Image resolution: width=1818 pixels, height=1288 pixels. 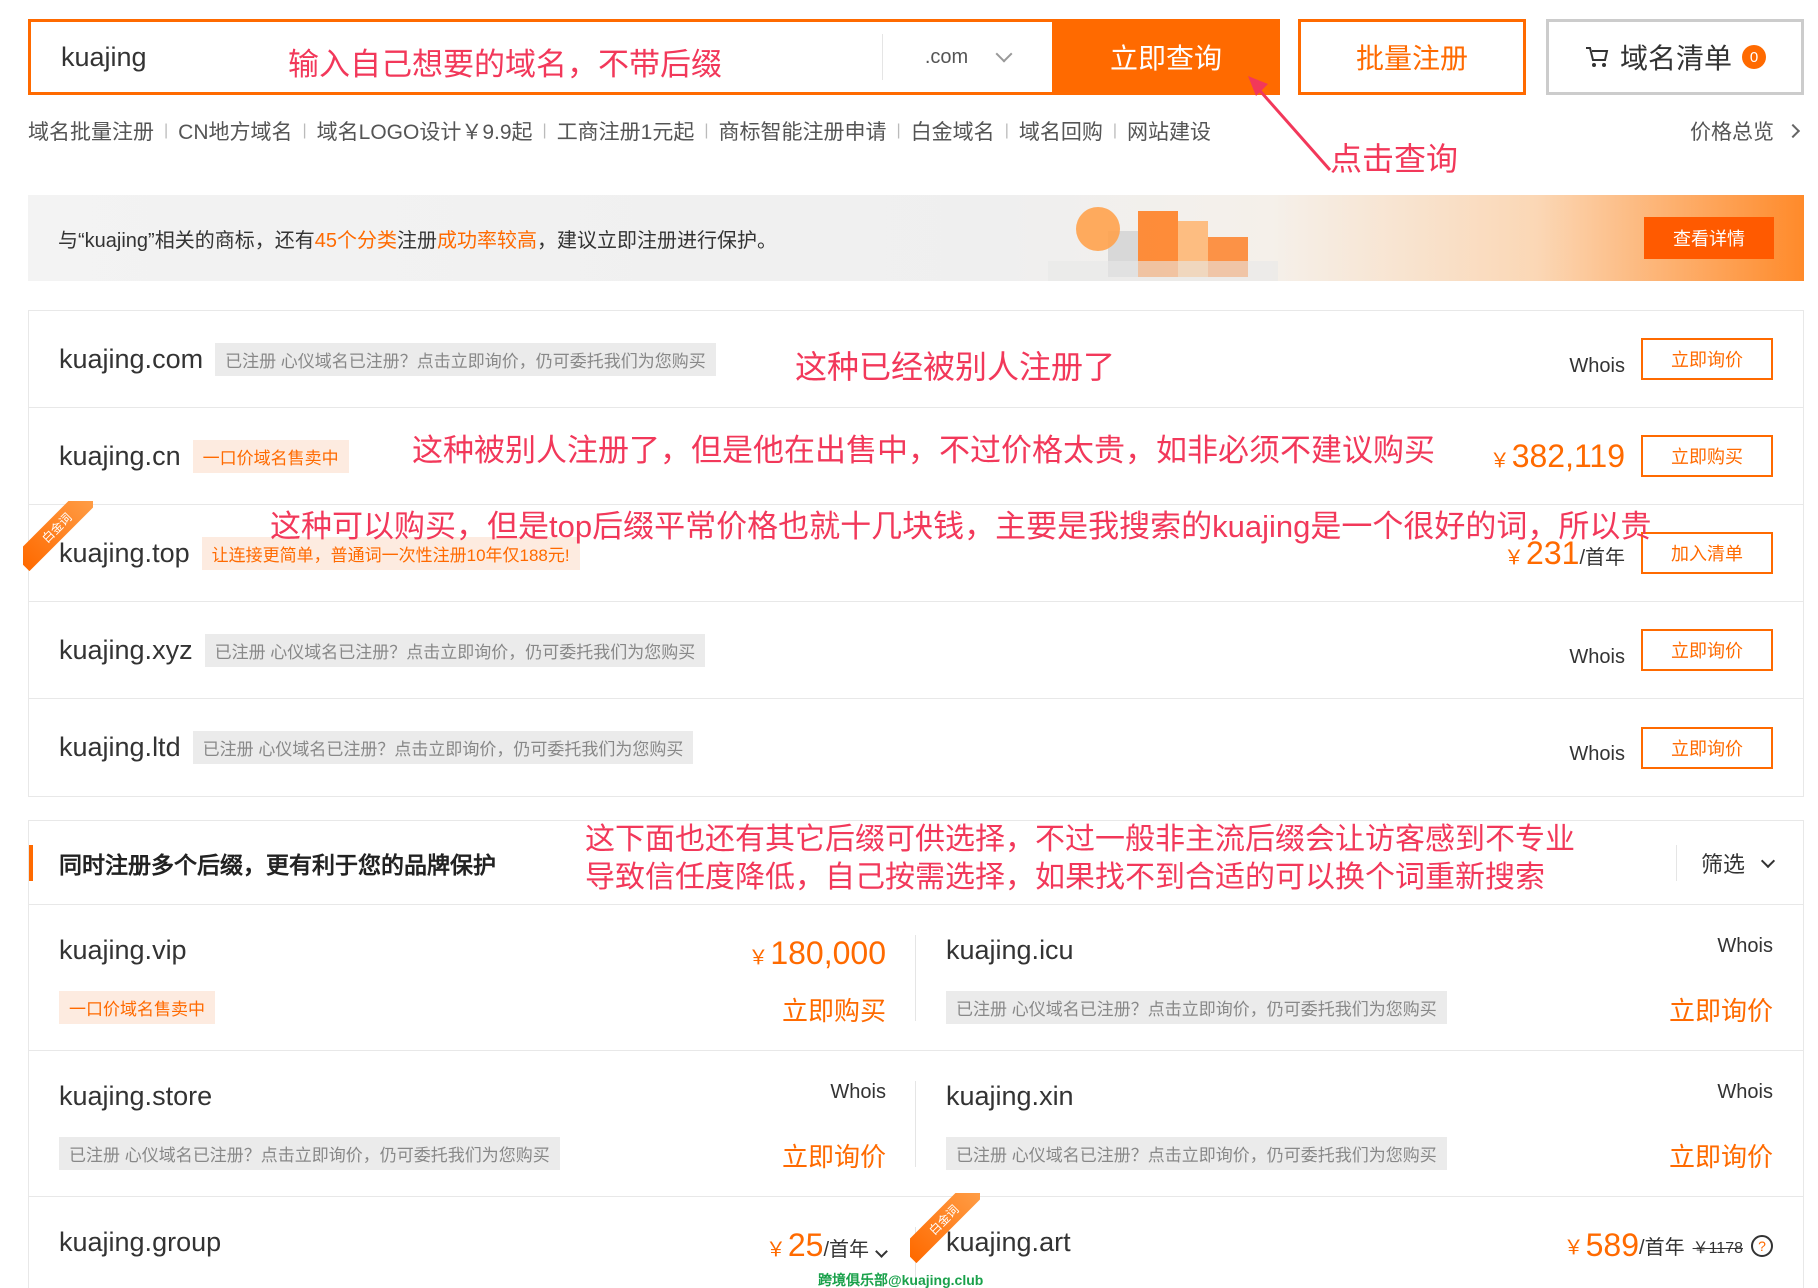 I want to click on banner-text-part: 注册, so click(x=416, y=240).